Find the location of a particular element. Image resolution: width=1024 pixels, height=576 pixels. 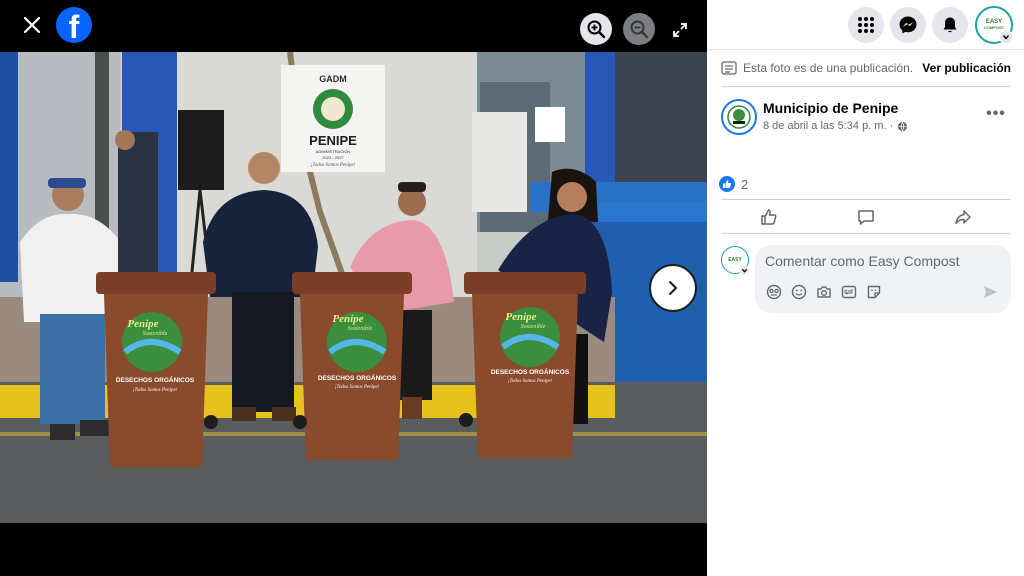

municipality-logo-icon is located at coordinates (739, 117).